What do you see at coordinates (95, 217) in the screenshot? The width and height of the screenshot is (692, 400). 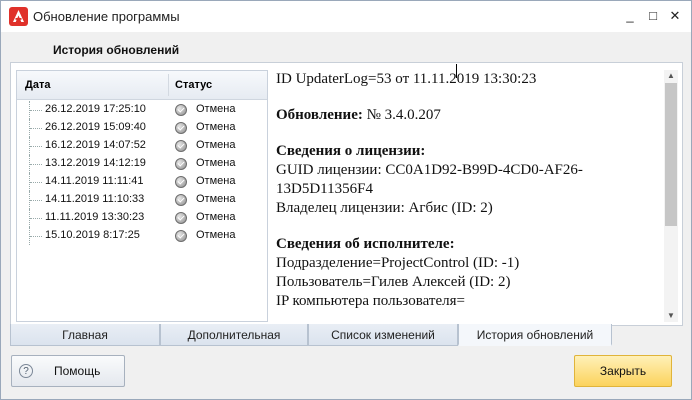 I see `row-date: 11.11.2019 13:30:23` at bounding box center [95, 217].